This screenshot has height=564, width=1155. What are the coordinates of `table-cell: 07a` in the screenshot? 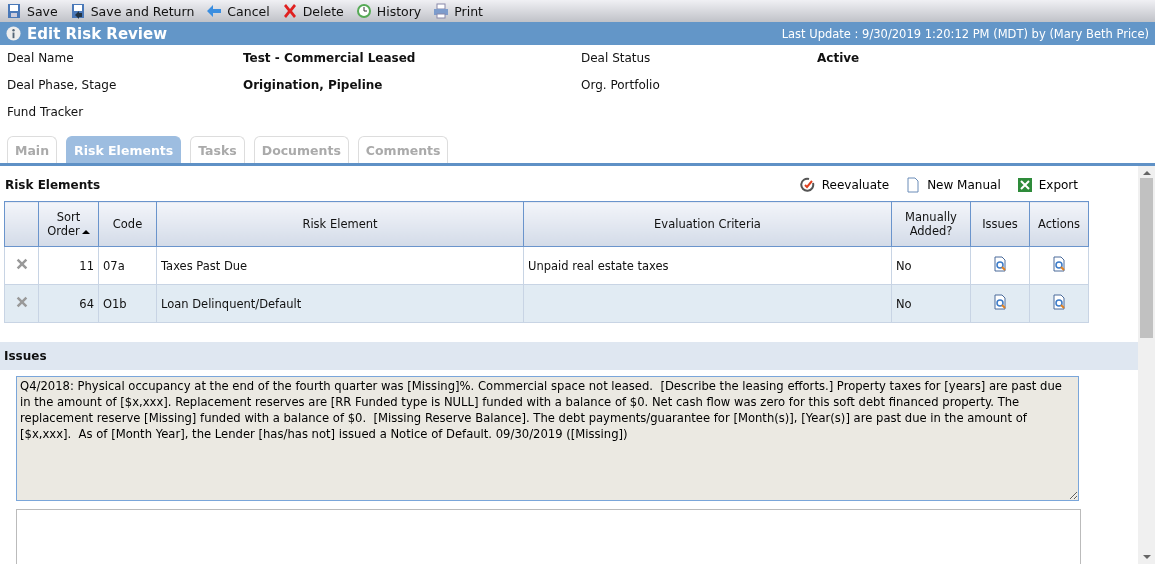 It's located at (127, 265).